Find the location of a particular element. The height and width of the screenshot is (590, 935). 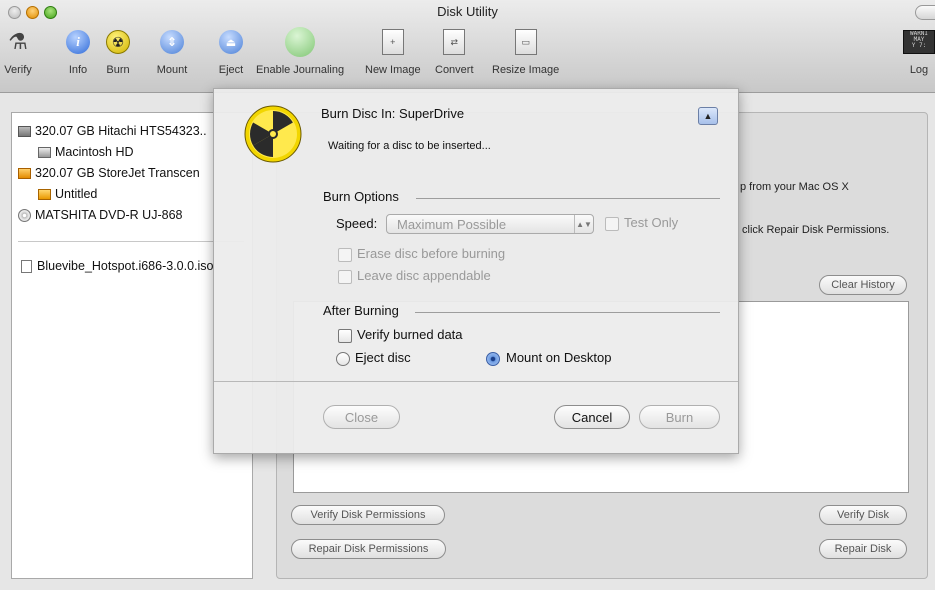

sidebar-item-label: Bluevibe_Hotspot.i686-3.0.0.iso is located at coordinates (125, 266).